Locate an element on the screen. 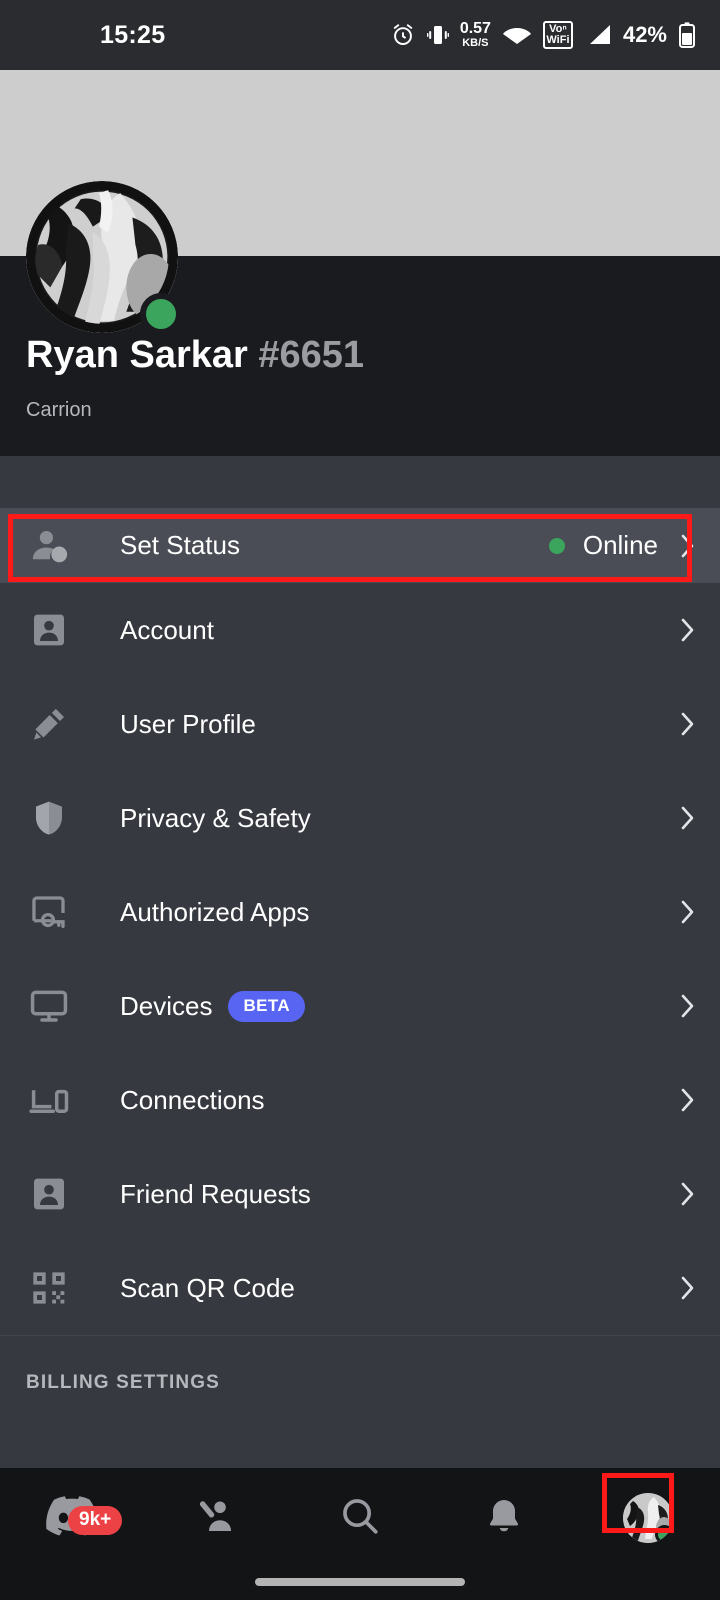  battery-percent-label: 42% is located at coordinates (644, 34).